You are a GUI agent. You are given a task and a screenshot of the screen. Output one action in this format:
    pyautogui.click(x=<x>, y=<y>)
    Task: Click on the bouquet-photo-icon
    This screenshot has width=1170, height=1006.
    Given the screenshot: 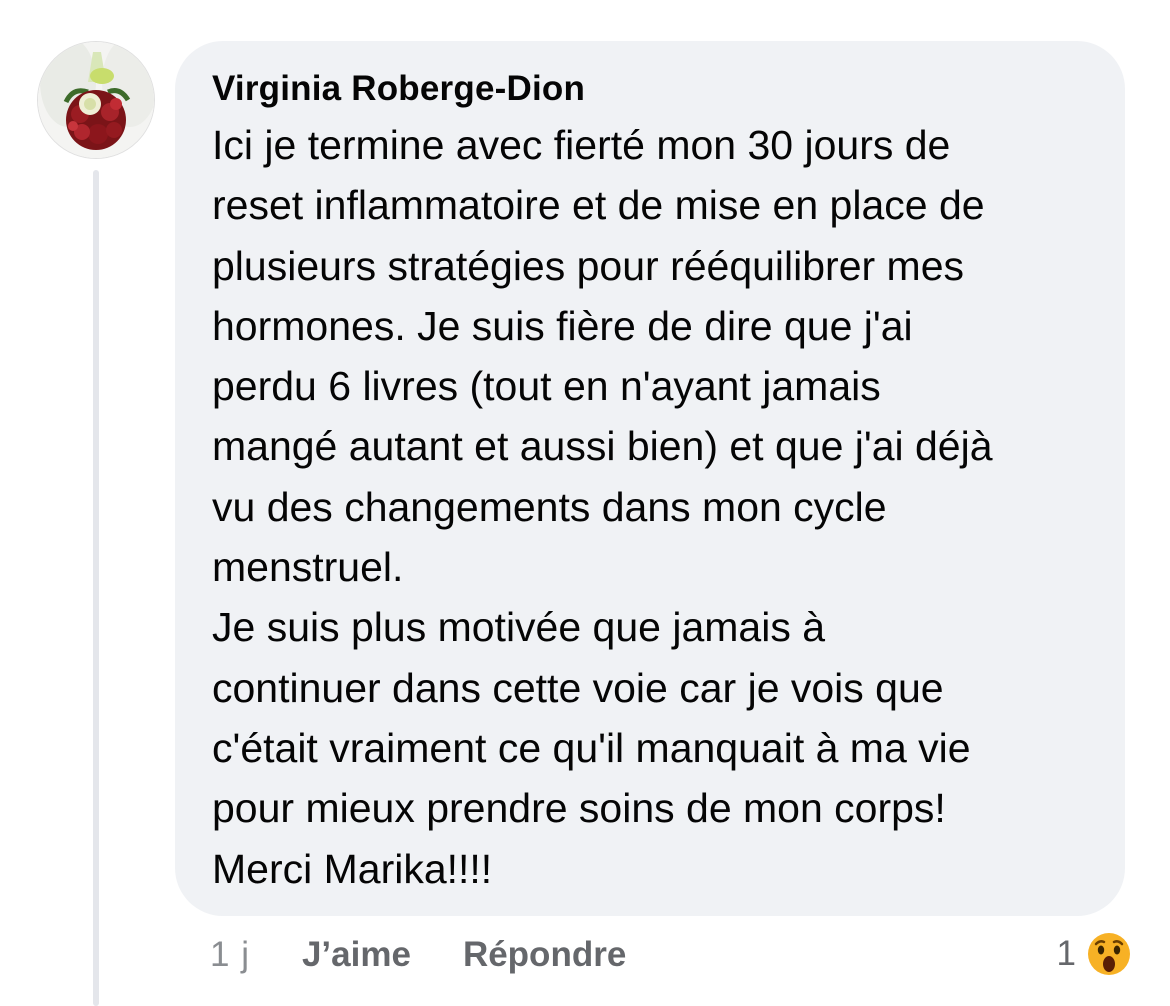 What is the action you would take?
    pyautogui.click(x=96, y=100)
    